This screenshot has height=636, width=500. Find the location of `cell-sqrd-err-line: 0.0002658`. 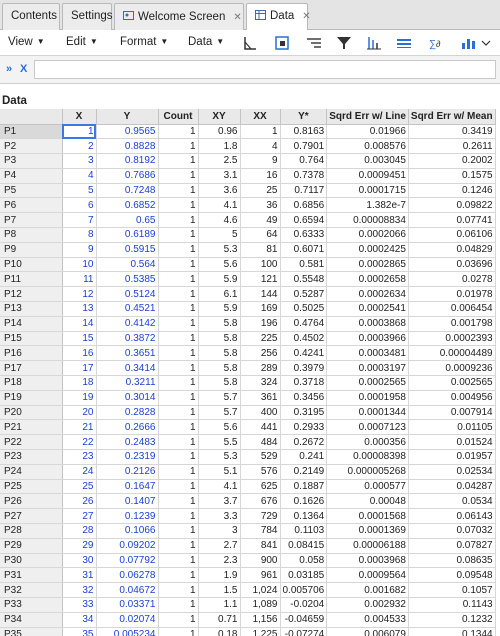

cell-sqrd-err-line: 0.0002658 is located at coordinates (367, 279).